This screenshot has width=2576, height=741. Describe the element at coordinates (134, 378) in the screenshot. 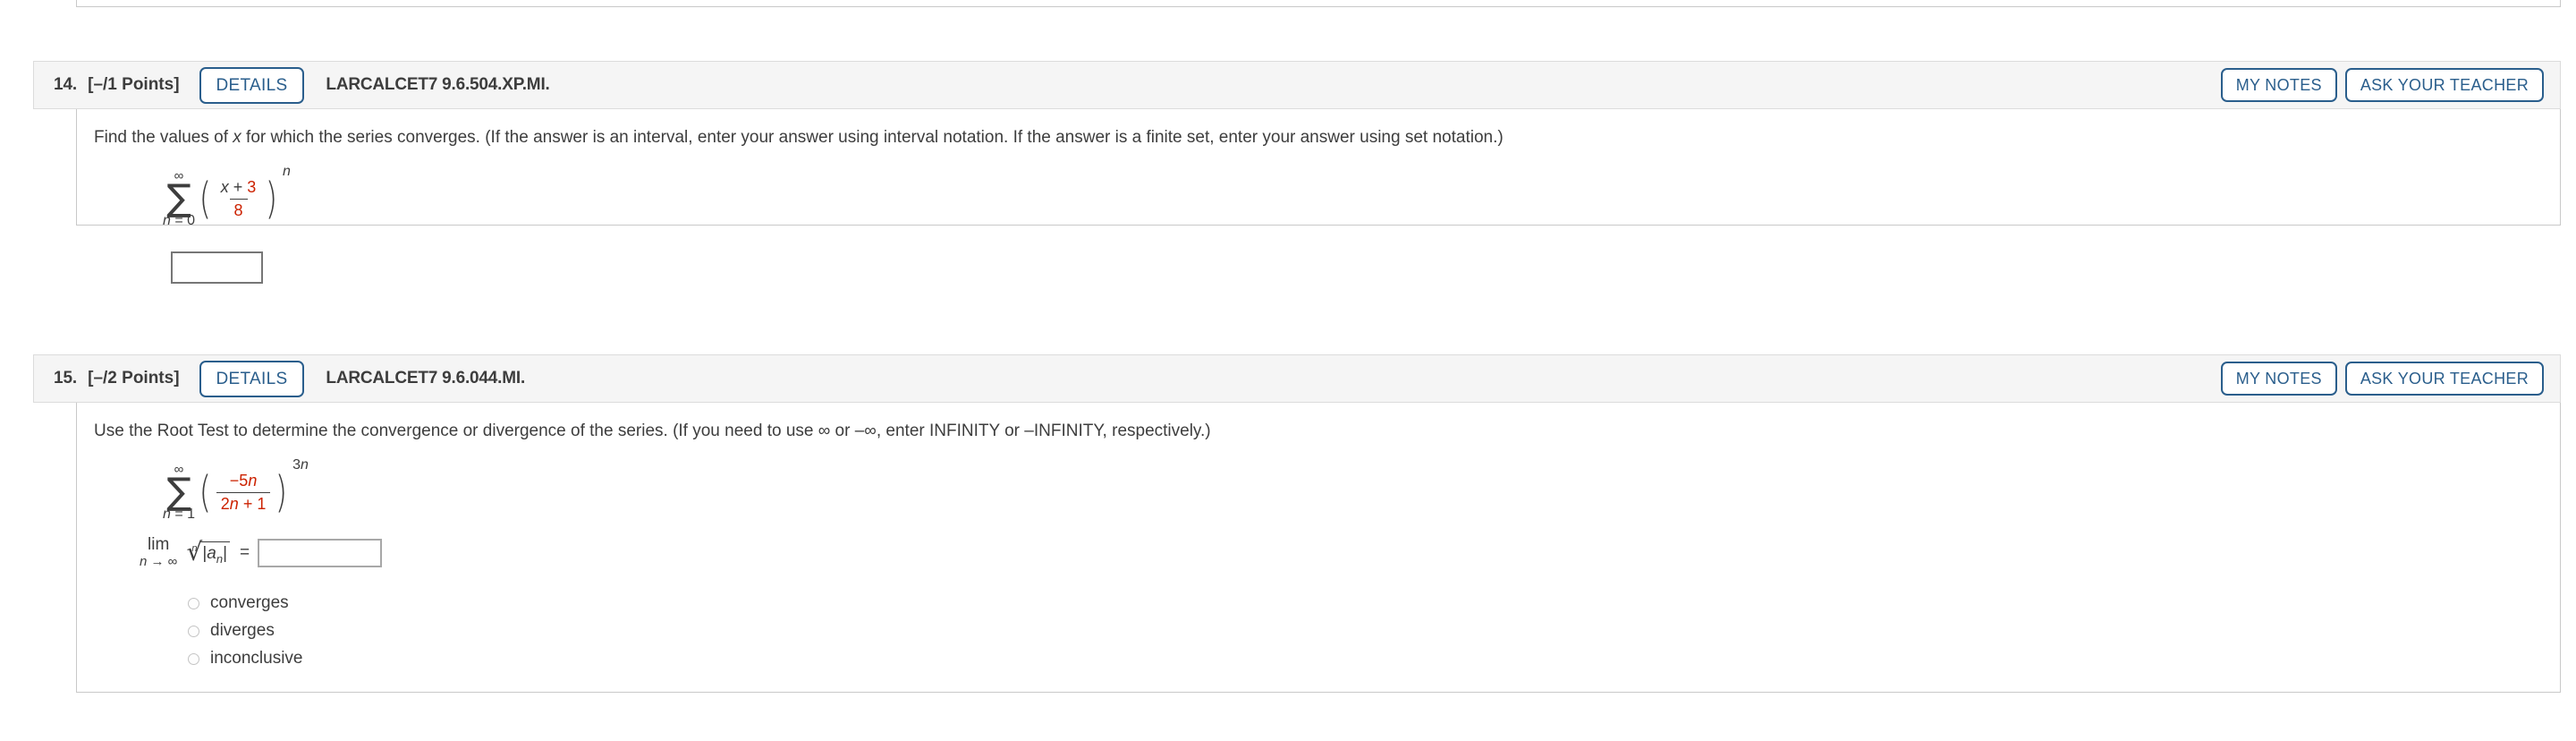

I see `question-points-15: [–/2 Points]` at that location.